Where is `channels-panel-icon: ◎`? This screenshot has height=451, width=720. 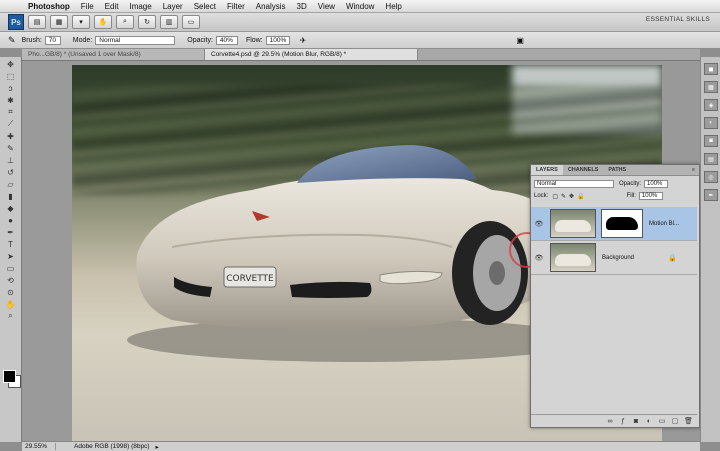 channels-panel-icon: ◎ is located at coordinates (711, 177).